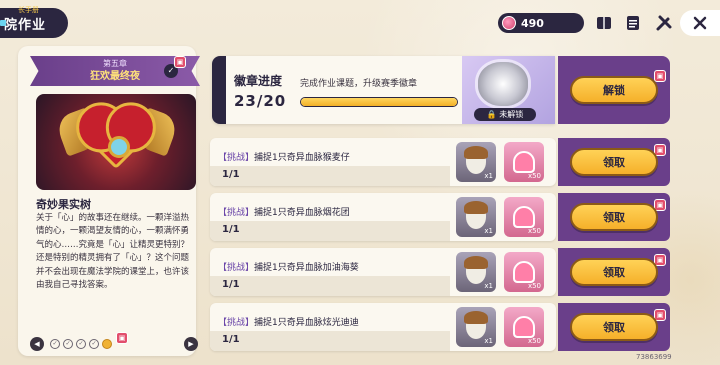  What do you see at coordinates (604, 23) in the screenshot?
I see `book-icon` at bounding box center [604, 23].